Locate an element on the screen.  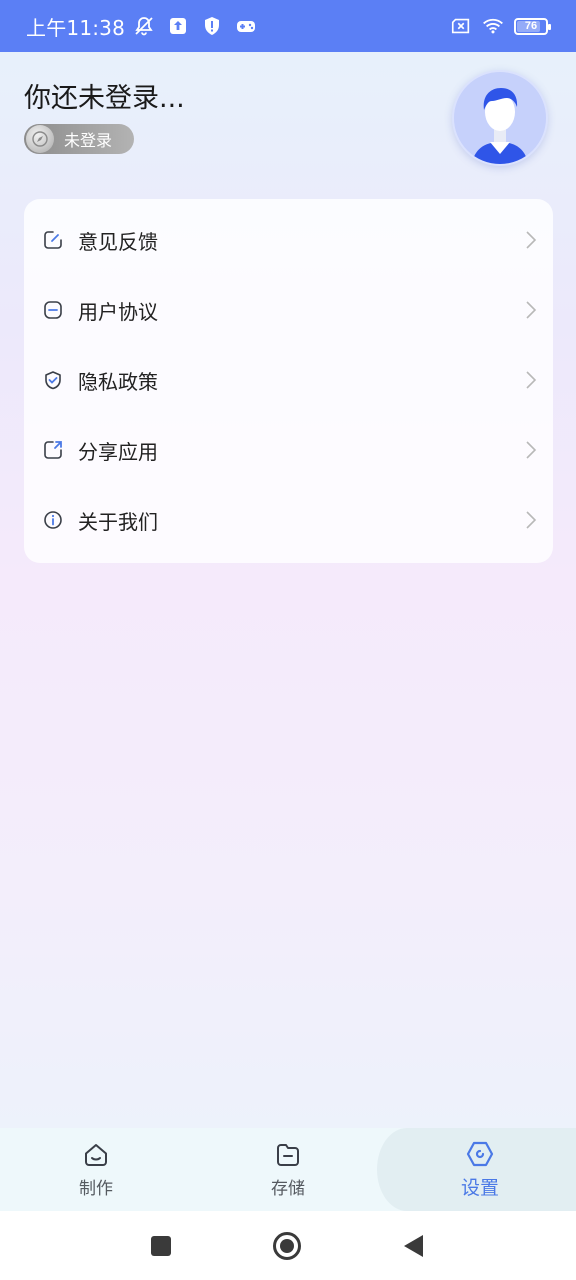
login-status-badge: 未登录 is located at coordinates (79, 139).